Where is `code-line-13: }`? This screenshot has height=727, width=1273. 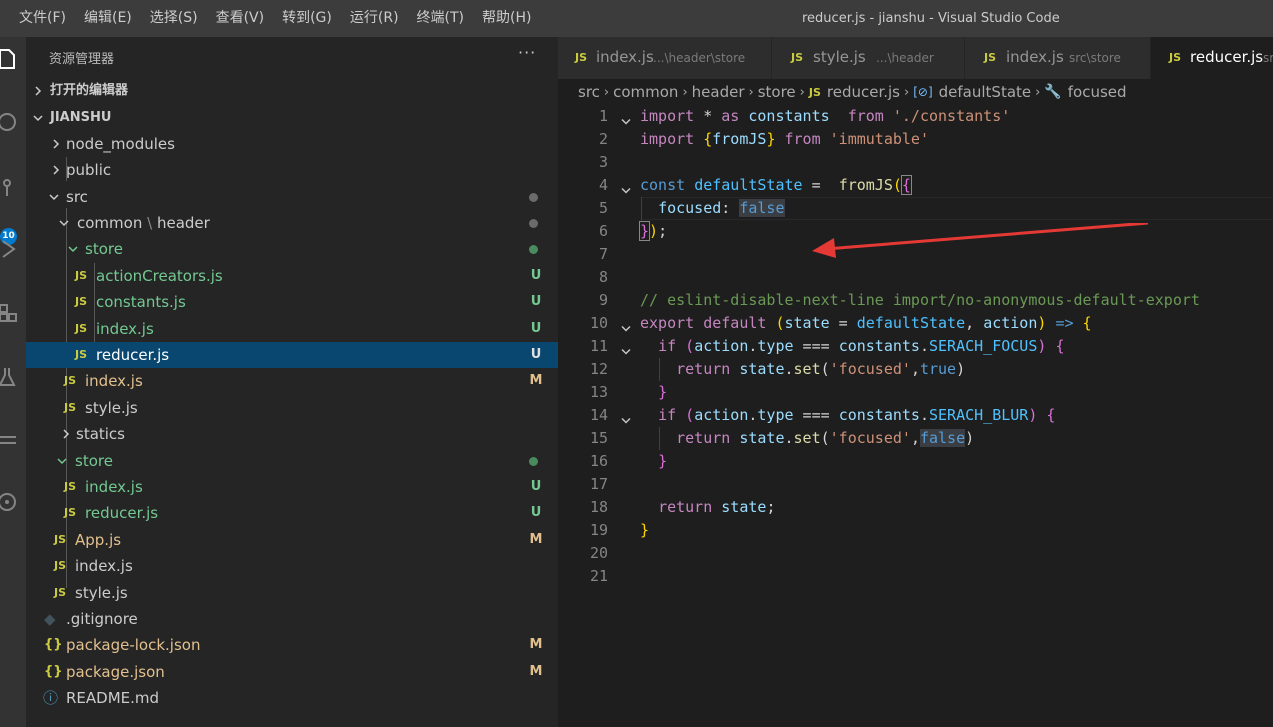 code-line-13: } is located at coordinates (663, 392).